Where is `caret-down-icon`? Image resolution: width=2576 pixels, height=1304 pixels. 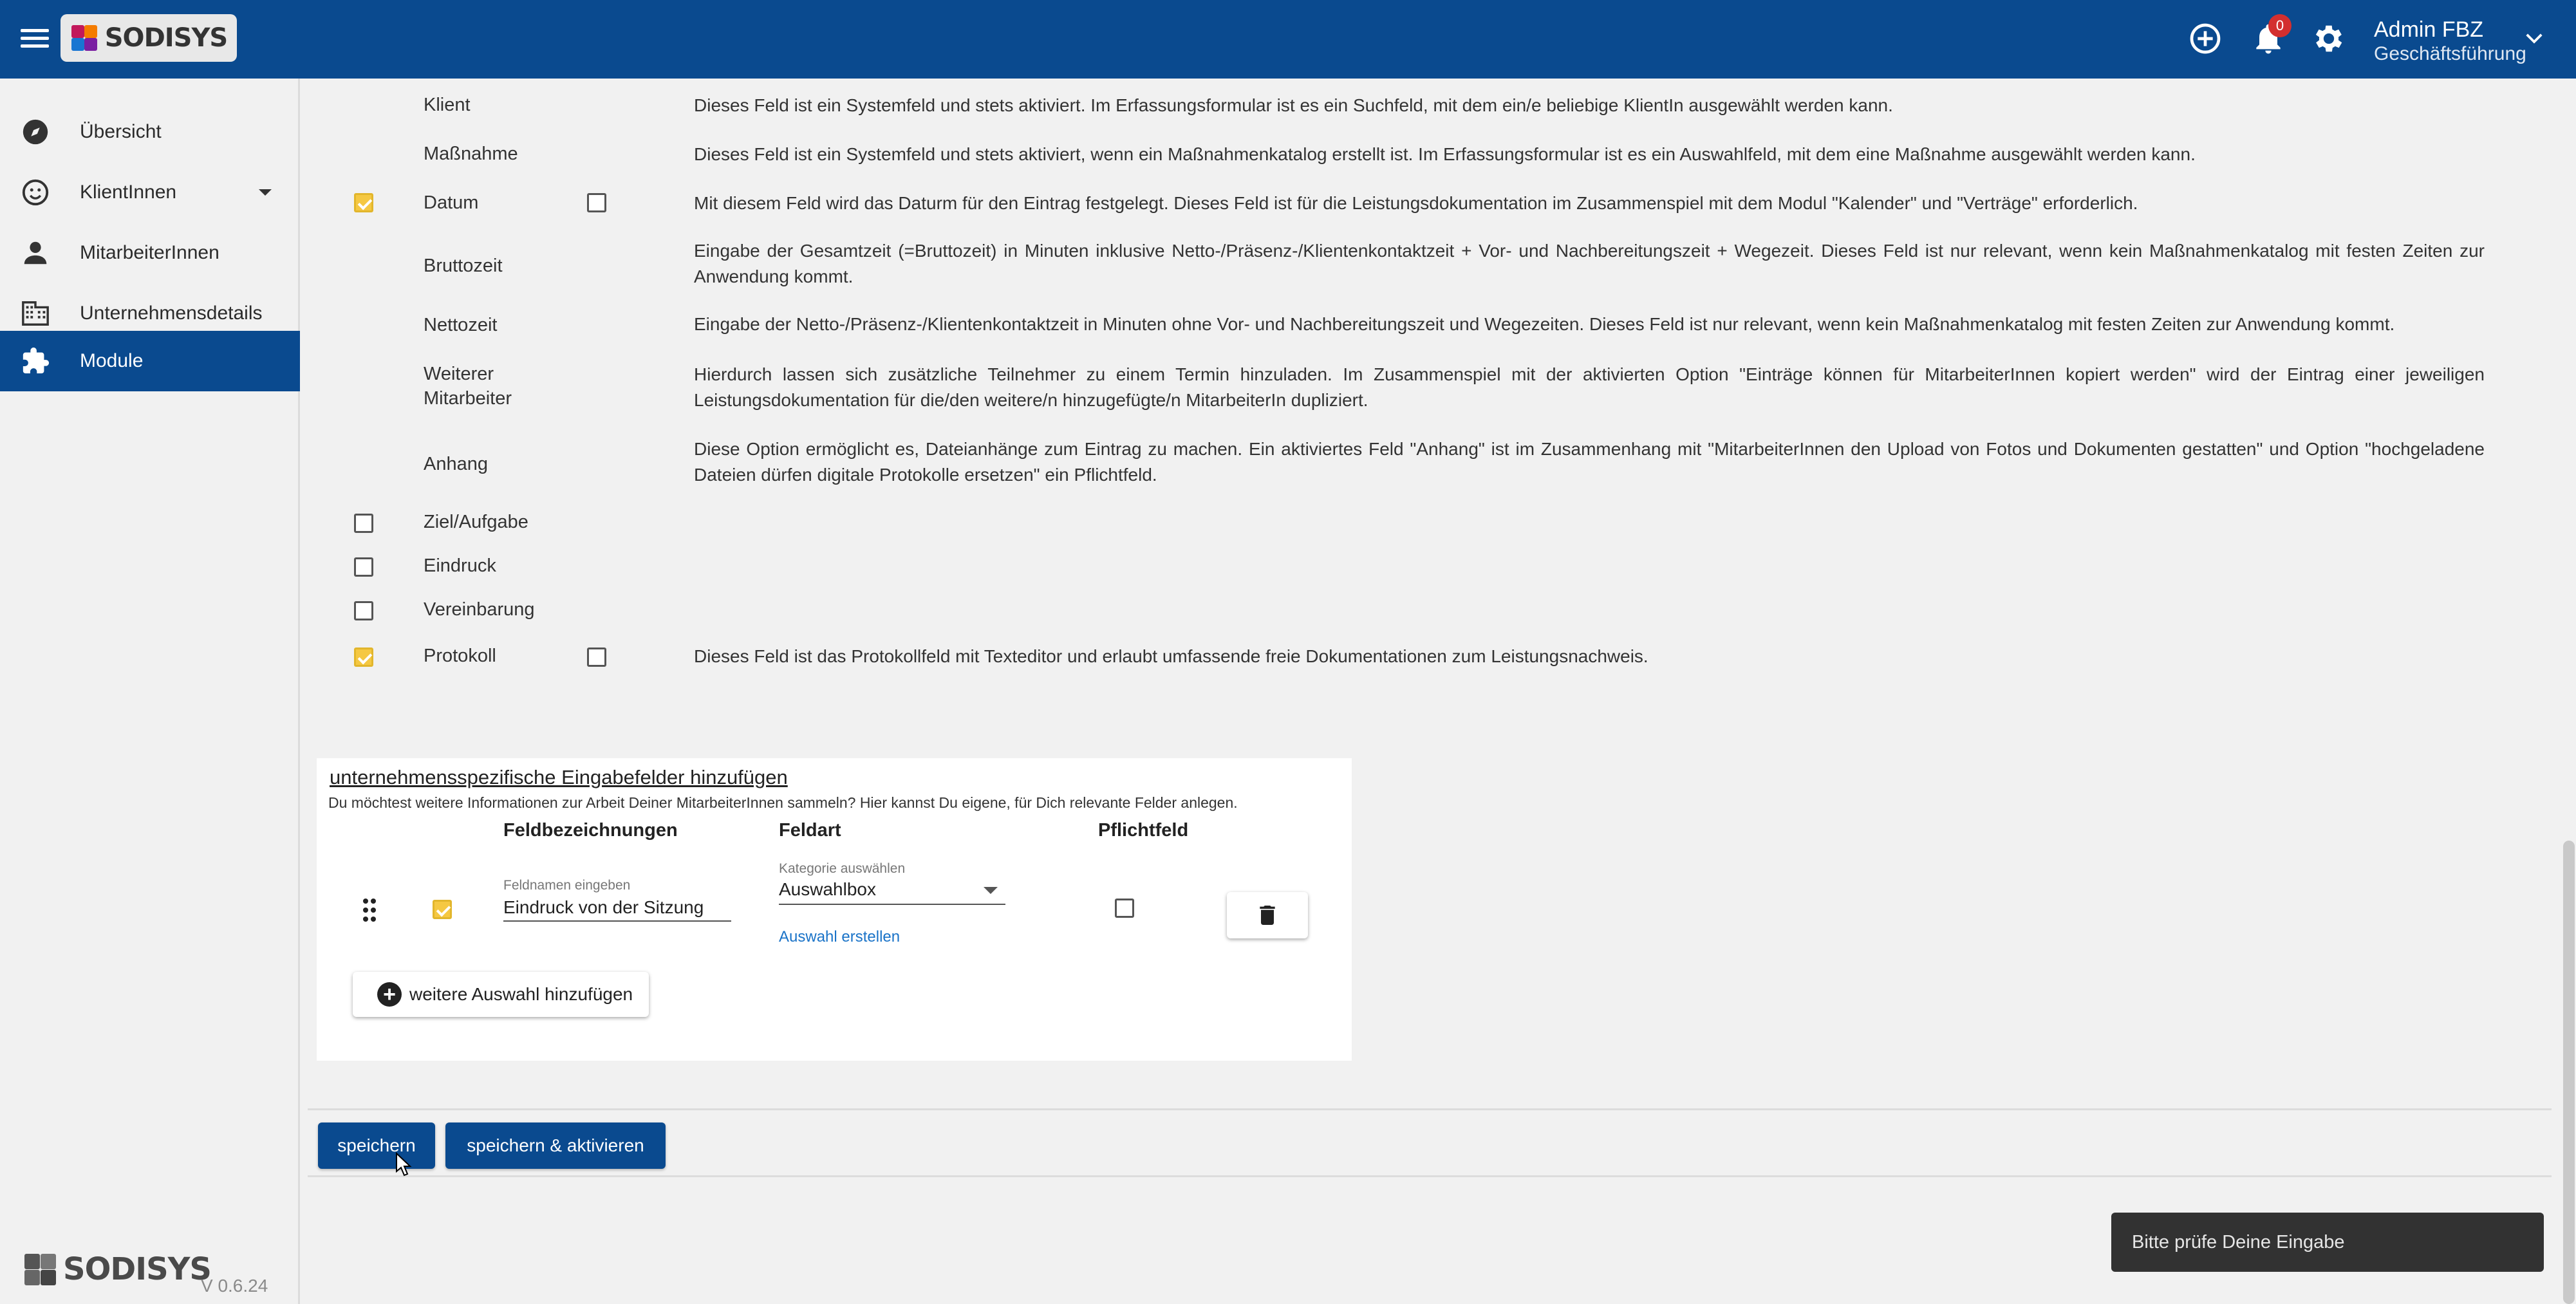
caret-down-icon is located at coordinates (265, 192).